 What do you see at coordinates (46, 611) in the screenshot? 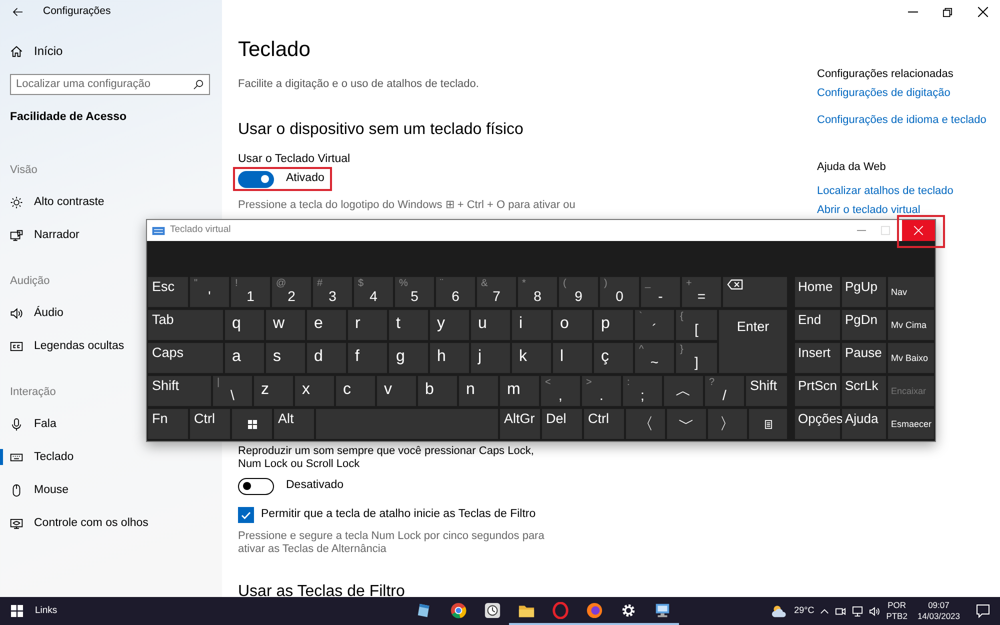
I see `toolbar-label: Links` at bounding box center [46, 611].